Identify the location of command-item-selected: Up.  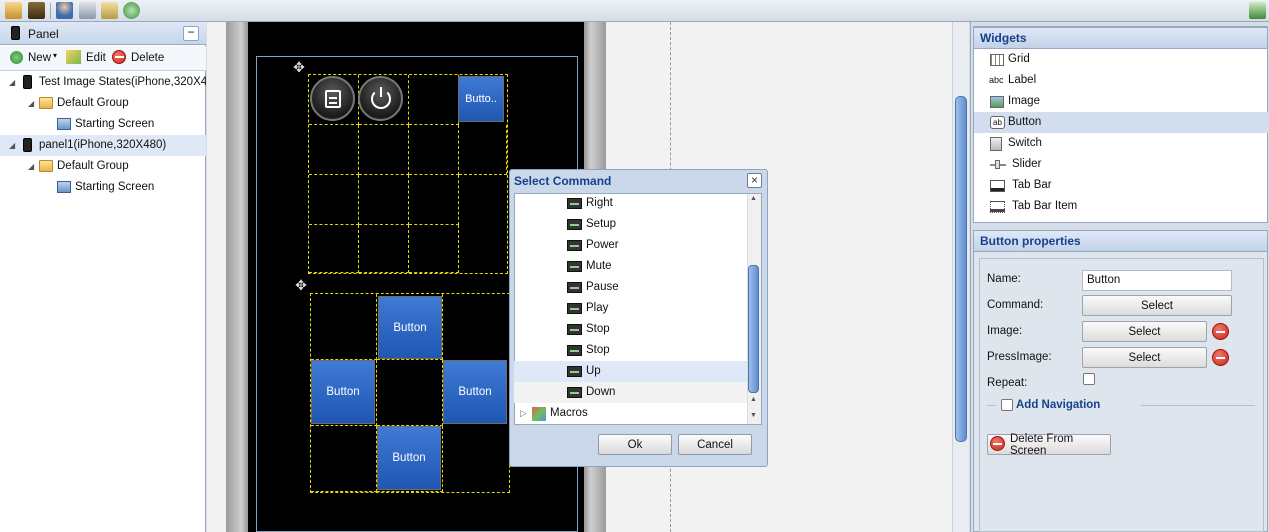
(630, 371).